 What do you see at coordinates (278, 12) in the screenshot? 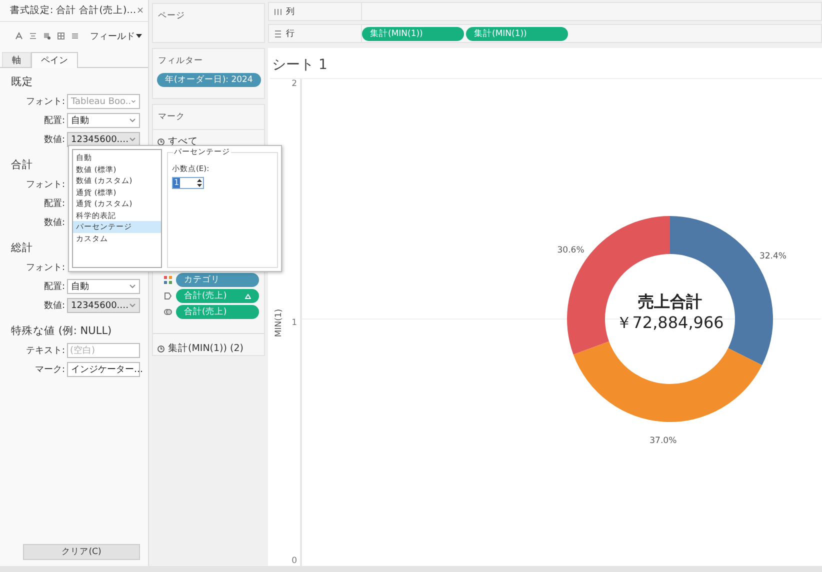
I see `columns-icon` at bounding box center [278, 12].